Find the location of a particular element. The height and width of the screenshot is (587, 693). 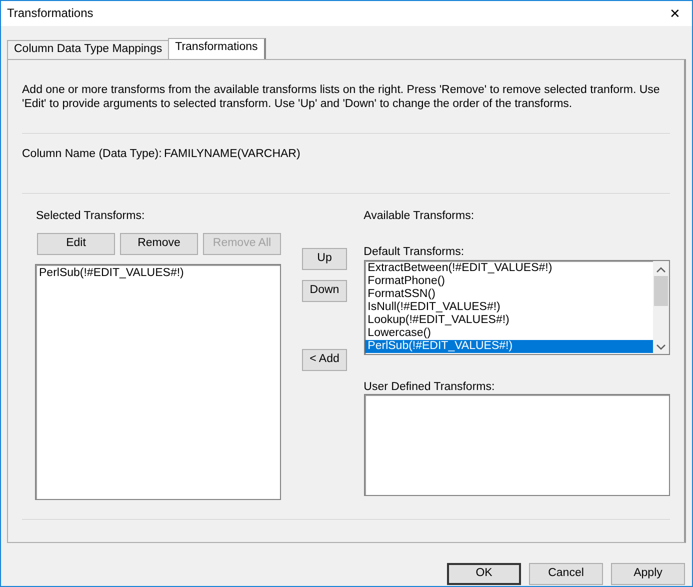

list-item: Lookup(!#EDIT_VALUES#!) is located at coordinates (508, 321).